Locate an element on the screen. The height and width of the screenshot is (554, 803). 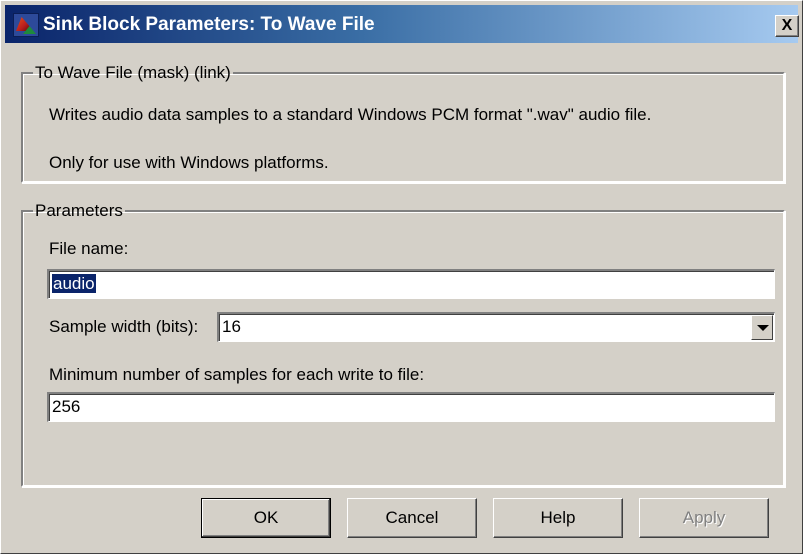
file-name-value: audio is located at coordinates (74, 283).